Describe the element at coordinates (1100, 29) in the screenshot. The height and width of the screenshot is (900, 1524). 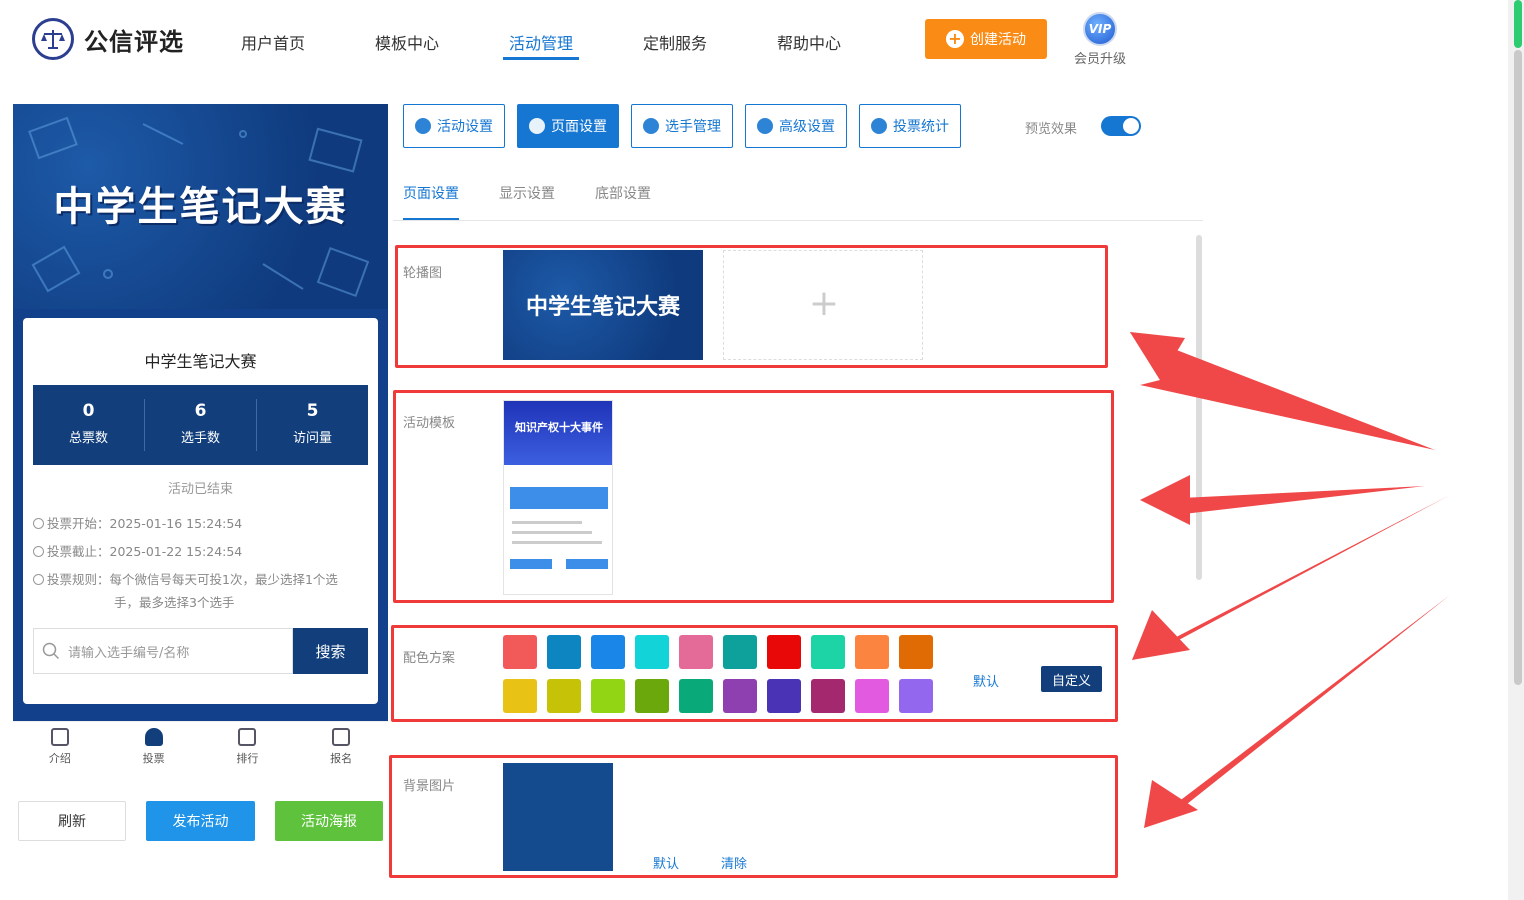
I see `vip-badge-icon: VIP` at that location.